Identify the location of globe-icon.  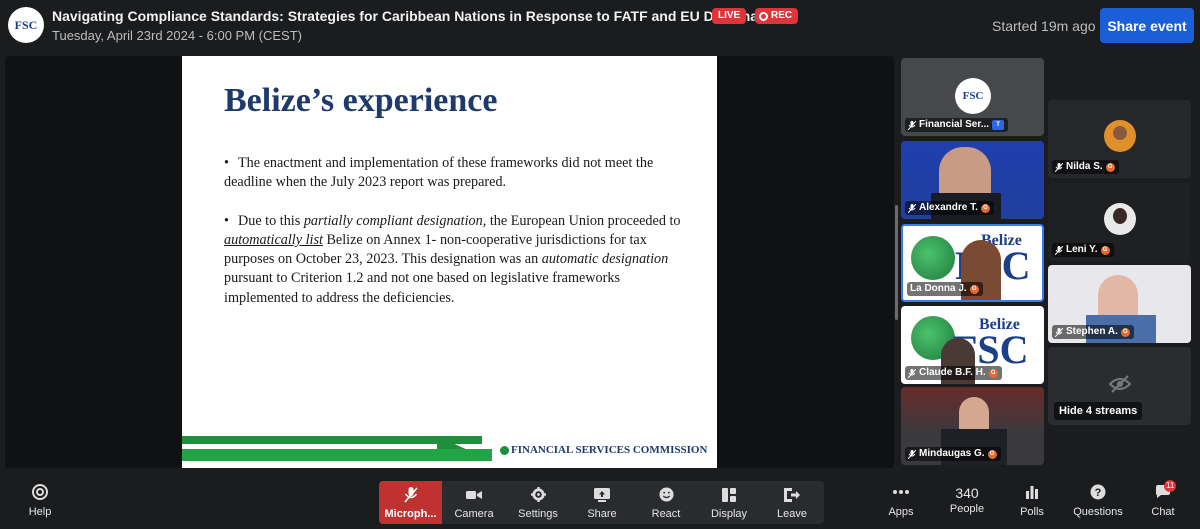
(504, 450).